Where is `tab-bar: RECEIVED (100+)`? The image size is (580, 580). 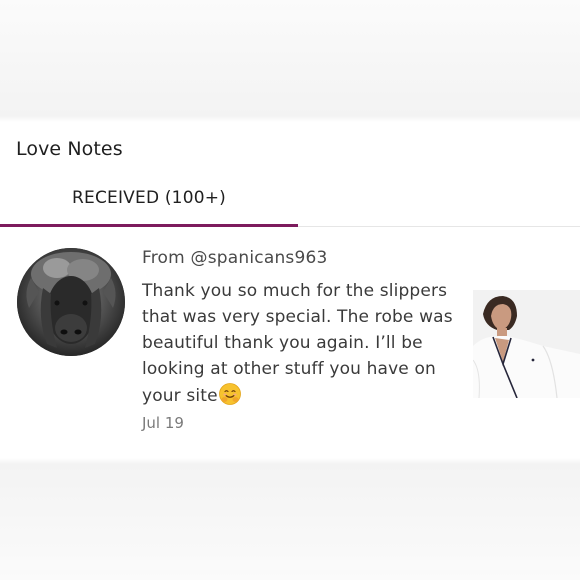 tab-bar: RECEIVED (100+) is located at coordinates (290, 203).